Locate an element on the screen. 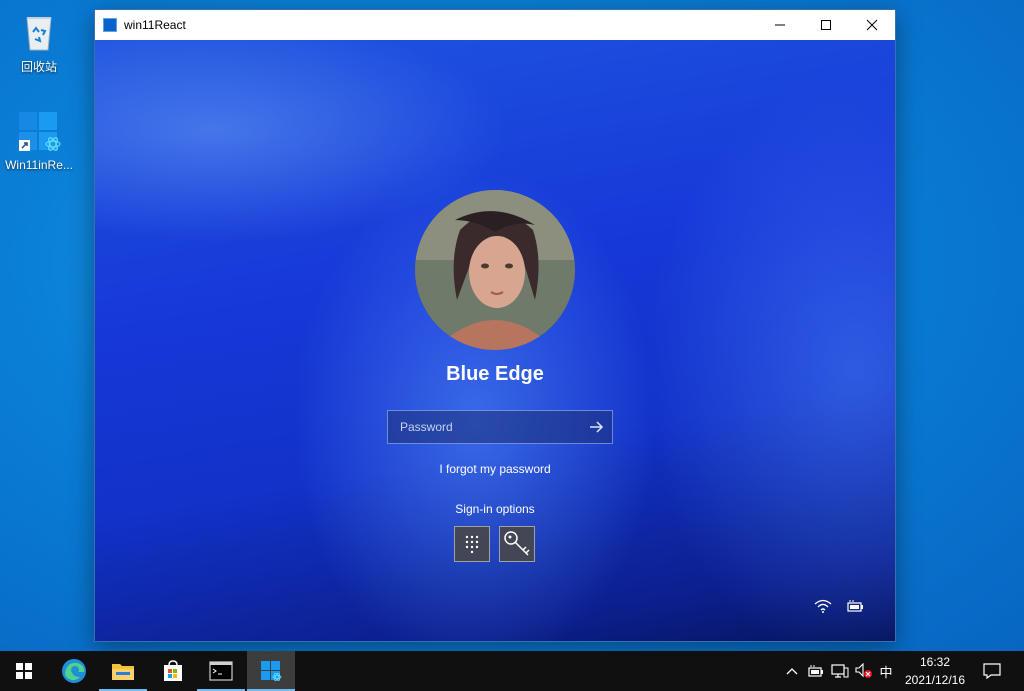 This screenshot has width=1024, height=691. start-icon is located at coordinates (24, 671).